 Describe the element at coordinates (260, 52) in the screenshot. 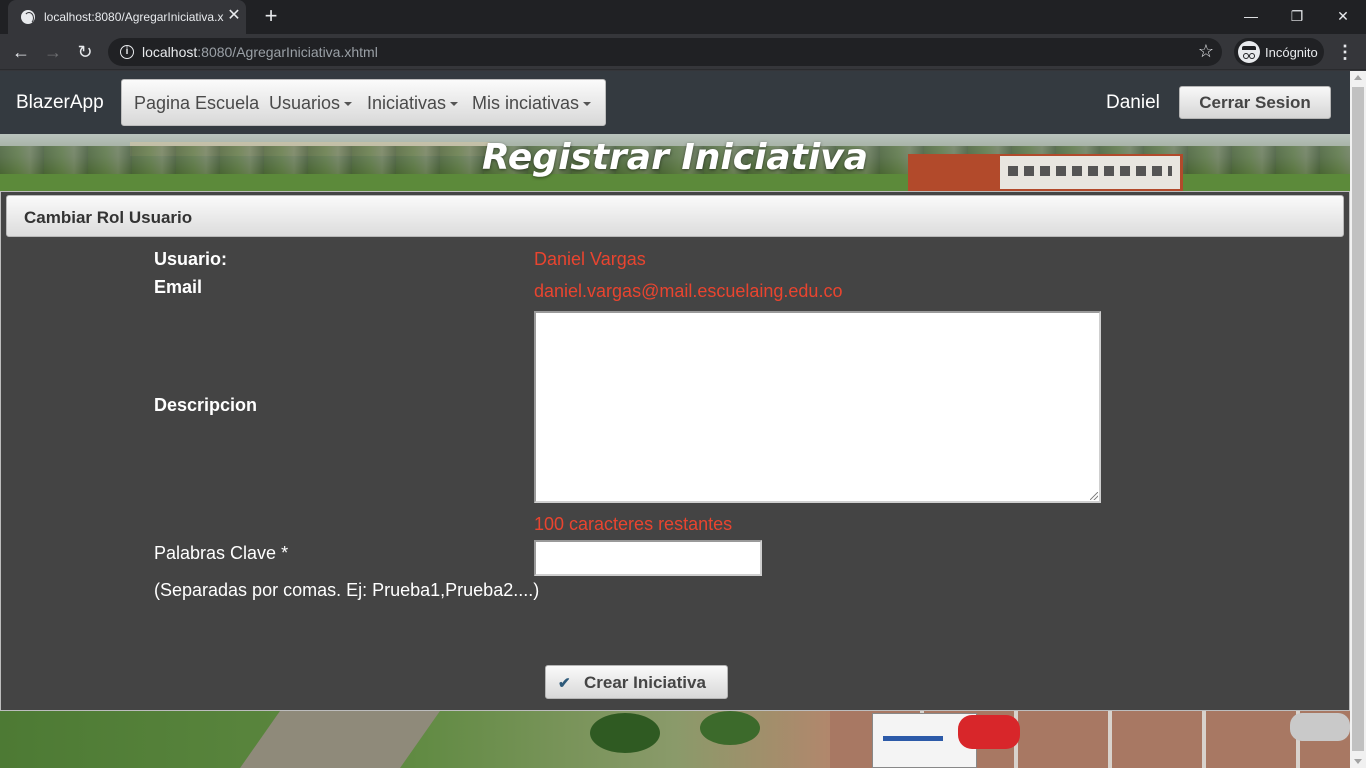

I see `url-text: localhost:8080/AgregarIniciativa.xhtml` at that location.